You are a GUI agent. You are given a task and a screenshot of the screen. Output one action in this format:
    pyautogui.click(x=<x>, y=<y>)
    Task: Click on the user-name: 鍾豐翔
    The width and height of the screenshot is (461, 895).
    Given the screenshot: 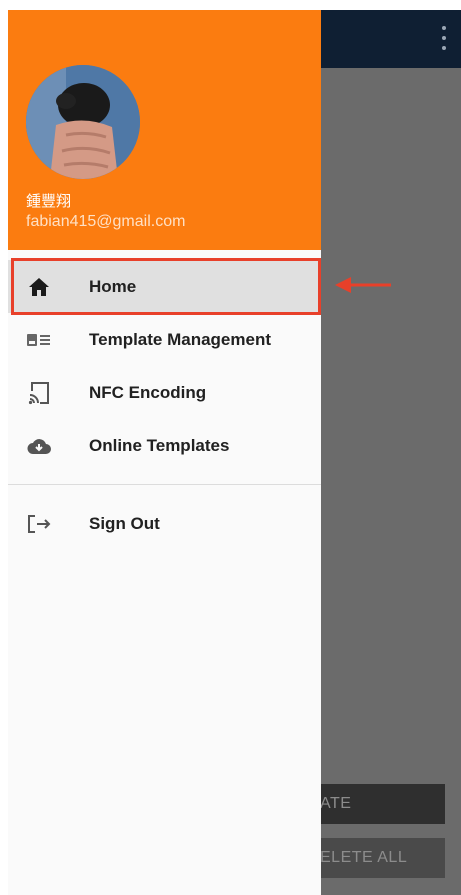 What is the action you would take?
    pyautogui.click(x=49, y=201)
    